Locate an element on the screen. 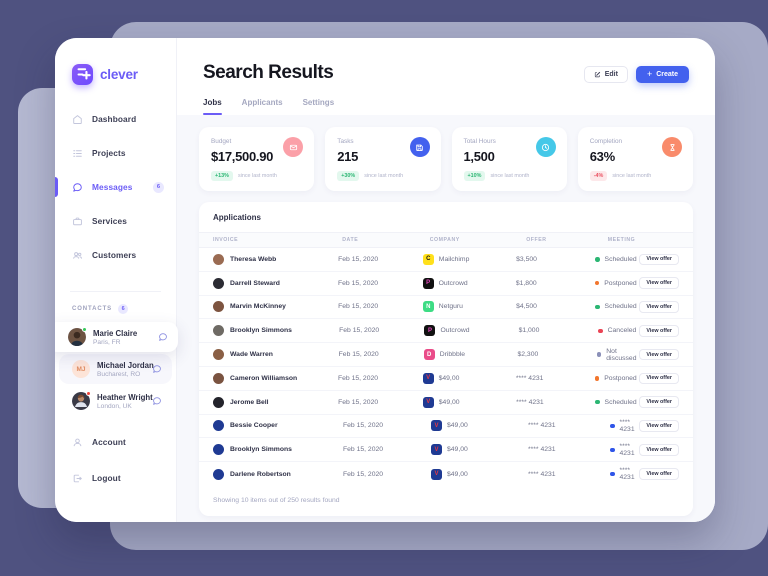 The width and height of the screenshot is (768, 576). applicant-name: Cameron Williamson is located at coordinates (264, 378).